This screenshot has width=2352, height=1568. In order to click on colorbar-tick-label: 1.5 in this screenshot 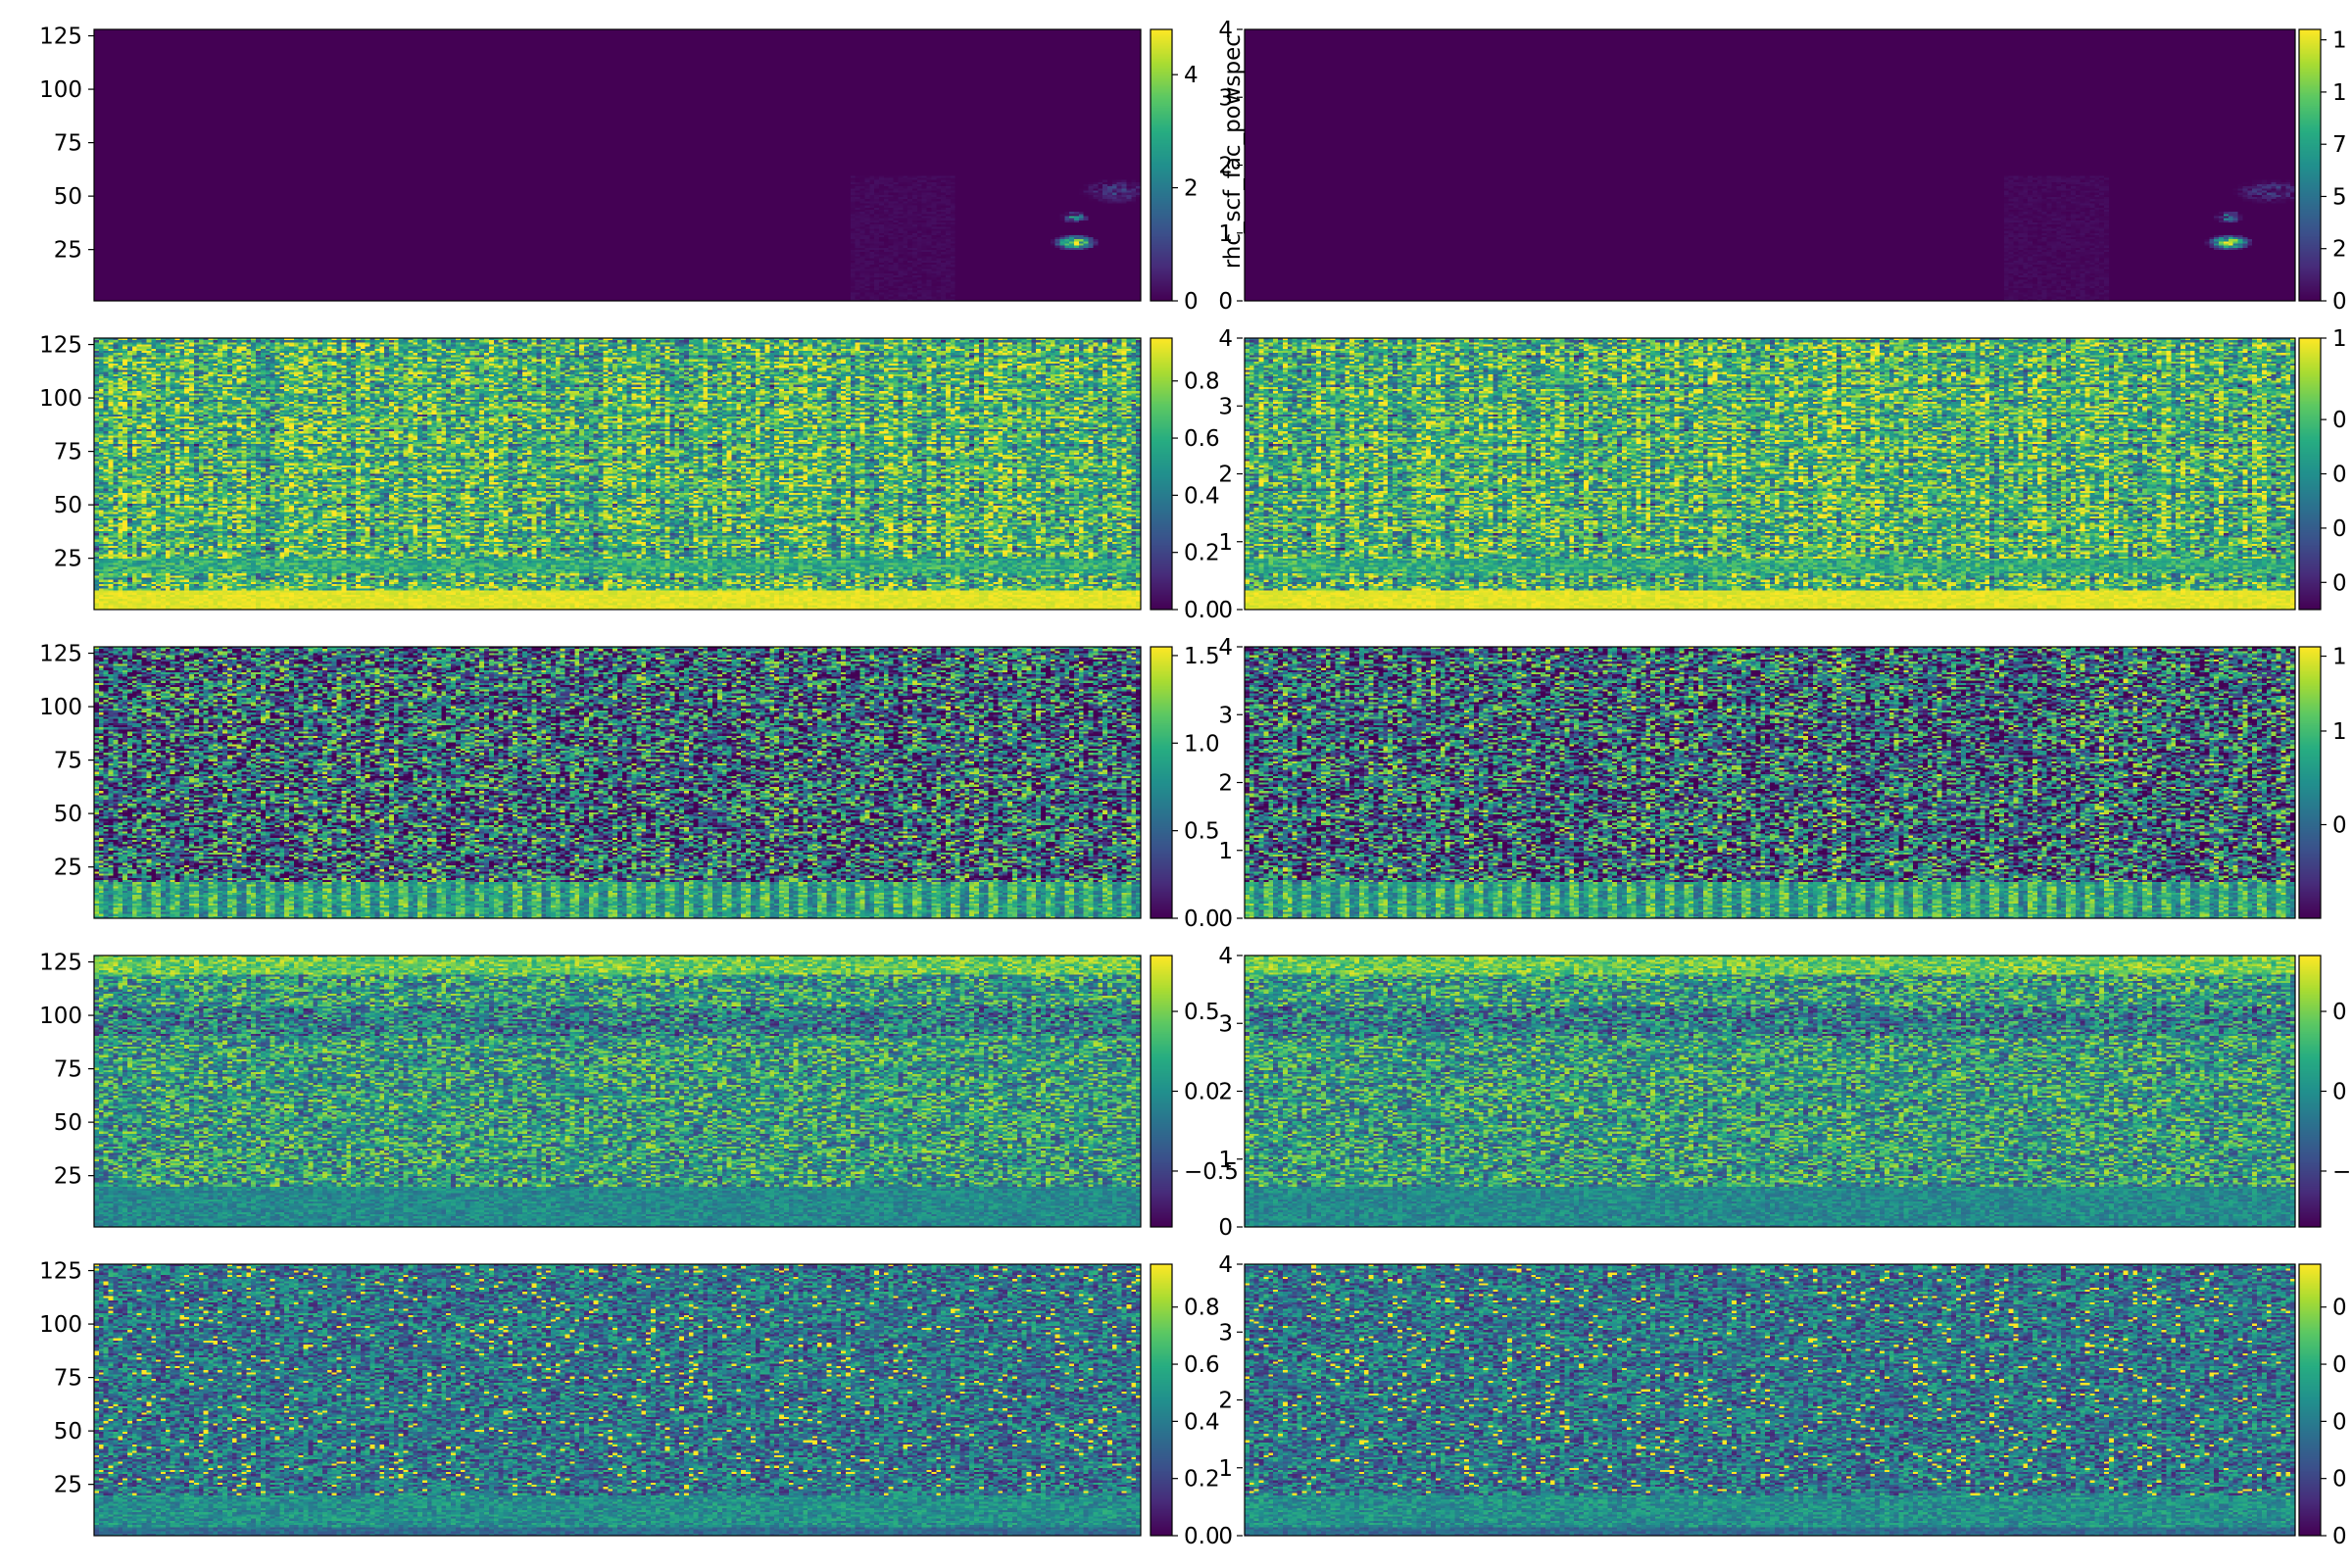, I will do `click(1202, 656)`.